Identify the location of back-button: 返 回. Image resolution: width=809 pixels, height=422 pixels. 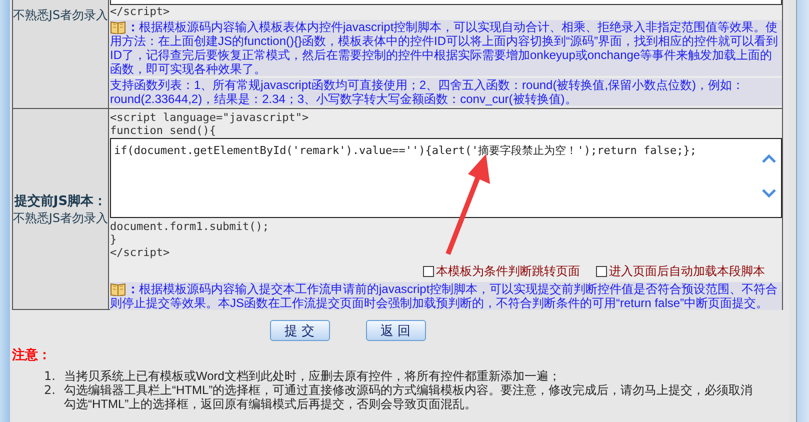
(396, 330).